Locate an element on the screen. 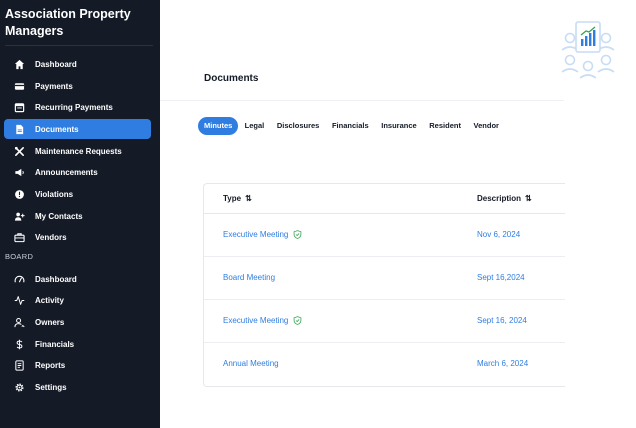 The width and height of the screenshot is (636, 428). type-cell: Board Meeting is located at coordinates (249, 277).